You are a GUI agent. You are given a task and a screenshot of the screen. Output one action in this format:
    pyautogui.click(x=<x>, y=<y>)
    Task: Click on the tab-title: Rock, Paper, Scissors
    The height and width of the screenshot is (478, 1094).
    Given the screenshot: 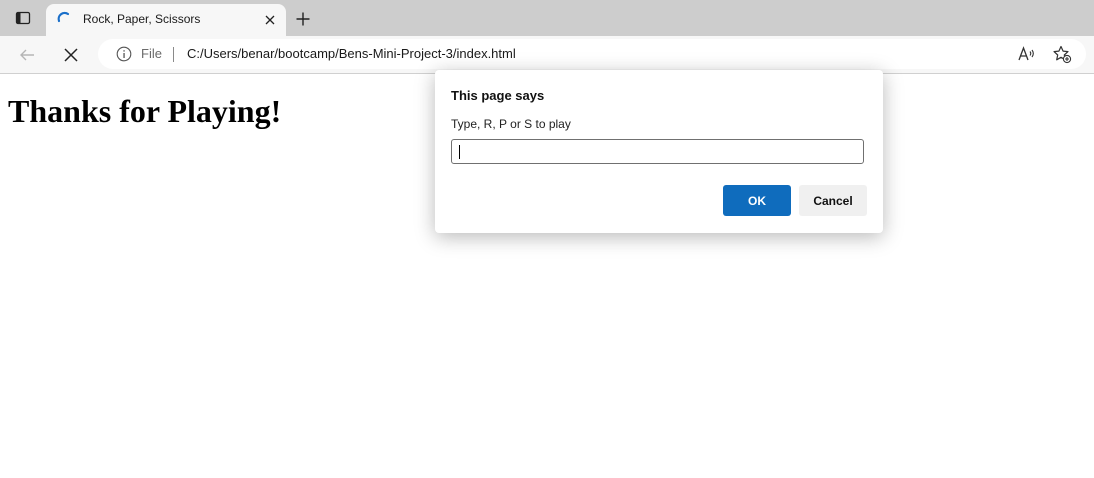 What is the action you would take?
    pyautogui.click(x=142, y=19)
    